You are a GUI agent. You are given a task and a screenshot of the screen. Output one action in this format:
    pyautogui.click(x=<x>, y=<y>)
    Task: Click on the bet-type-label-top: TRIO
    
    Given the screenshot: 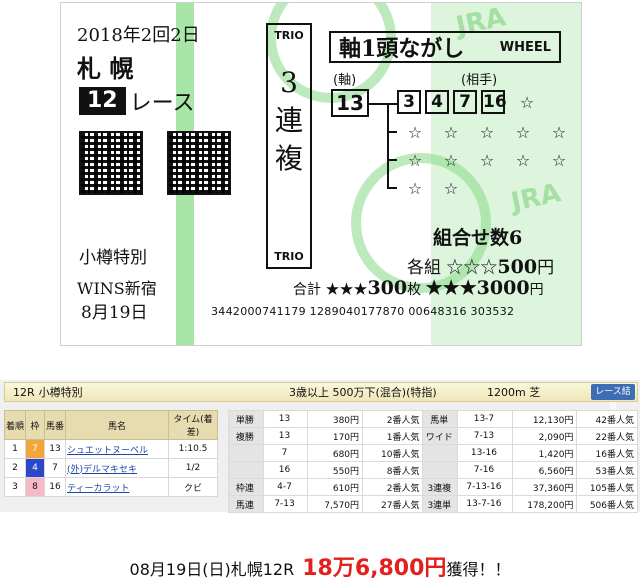 What is the action you would take?
    pyautogui.click(x=289, y=35)
    